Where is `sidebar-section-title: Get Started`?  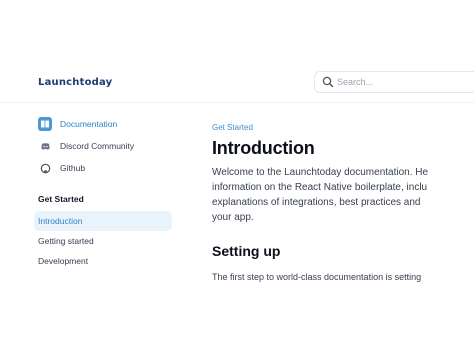
sidebar-section-title: Get Started is located at coordinates (61, 199).